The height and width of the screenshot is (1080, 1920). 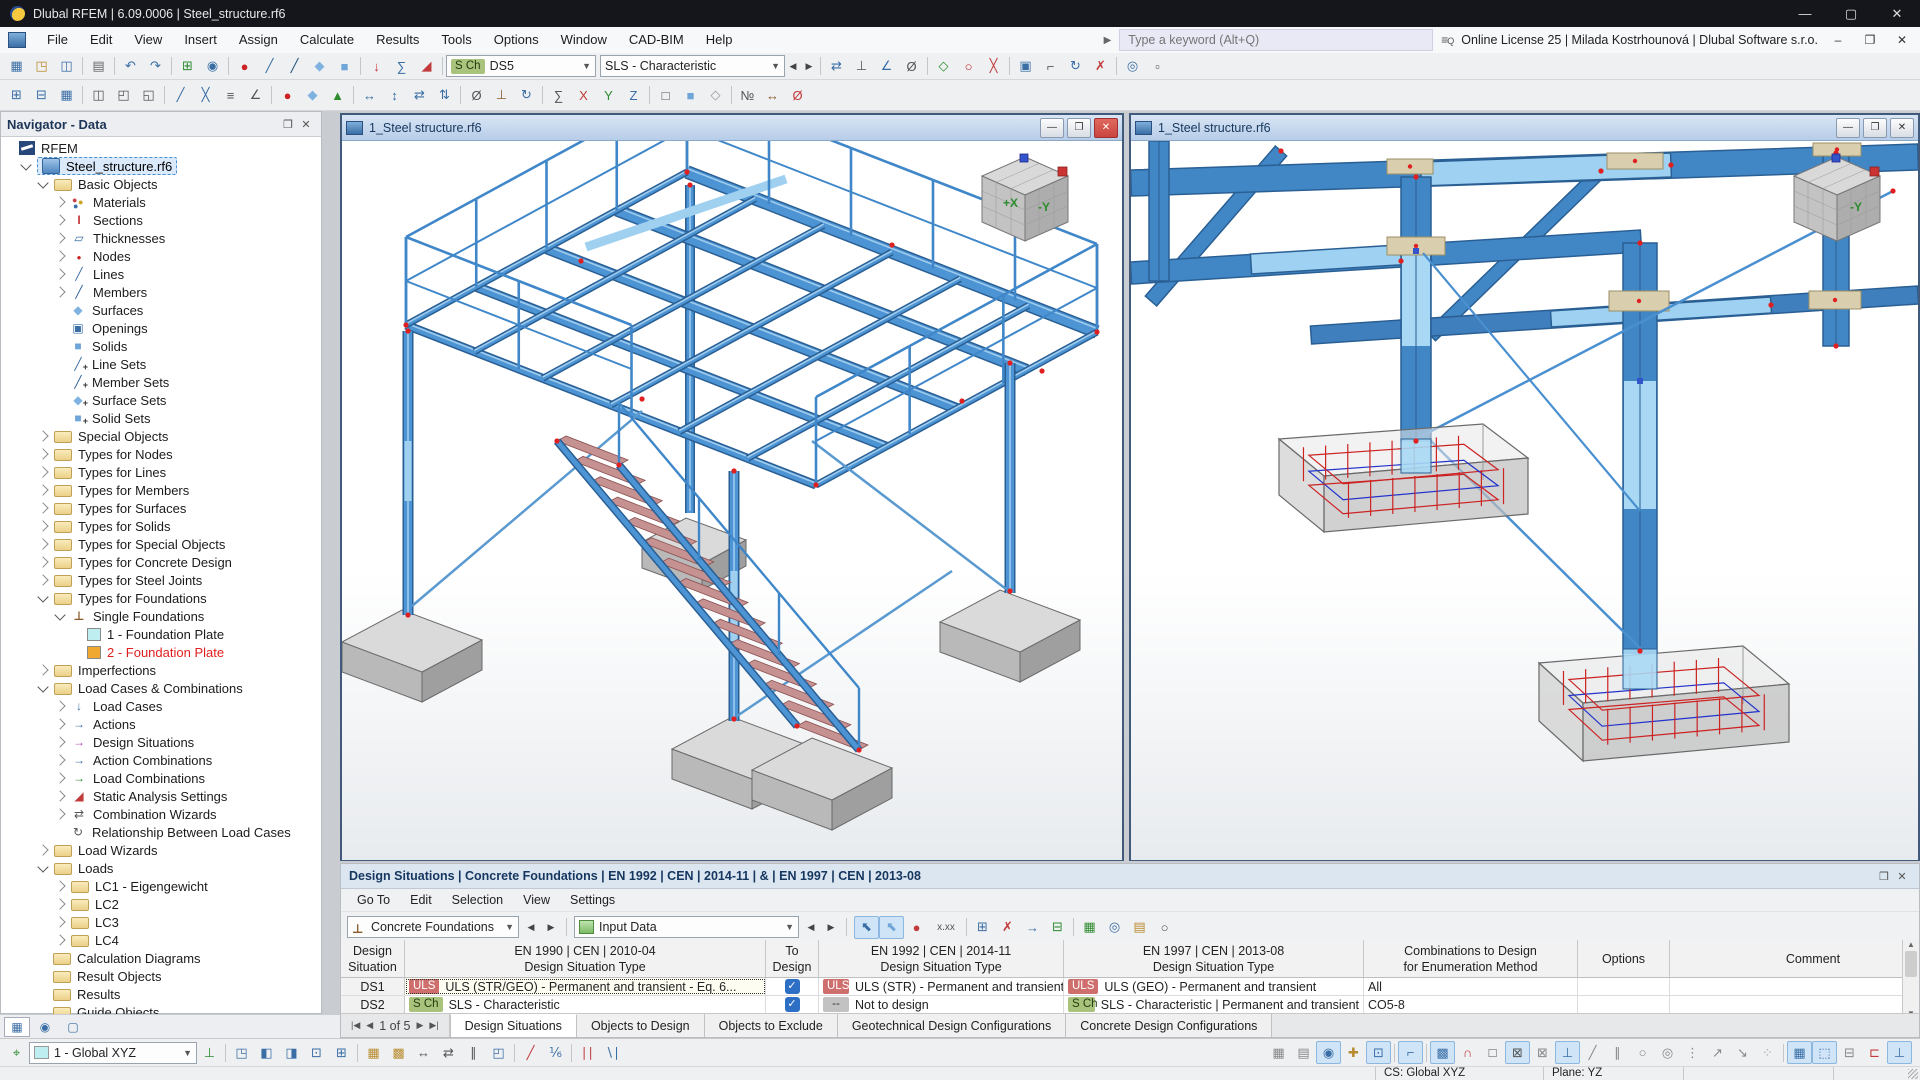 I want to click on snap-div-icon: ⋮, so click(x=1692, y=1052).